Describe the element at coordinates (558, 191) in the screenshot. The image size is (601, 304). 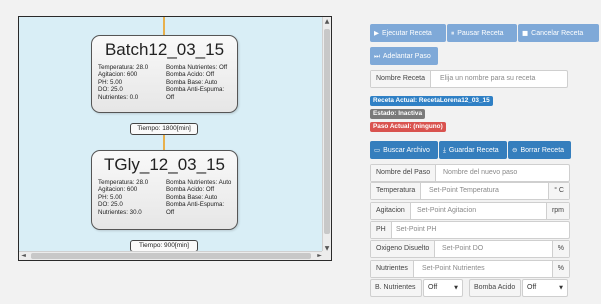
I see `temperature-unit: ° C` at that location.